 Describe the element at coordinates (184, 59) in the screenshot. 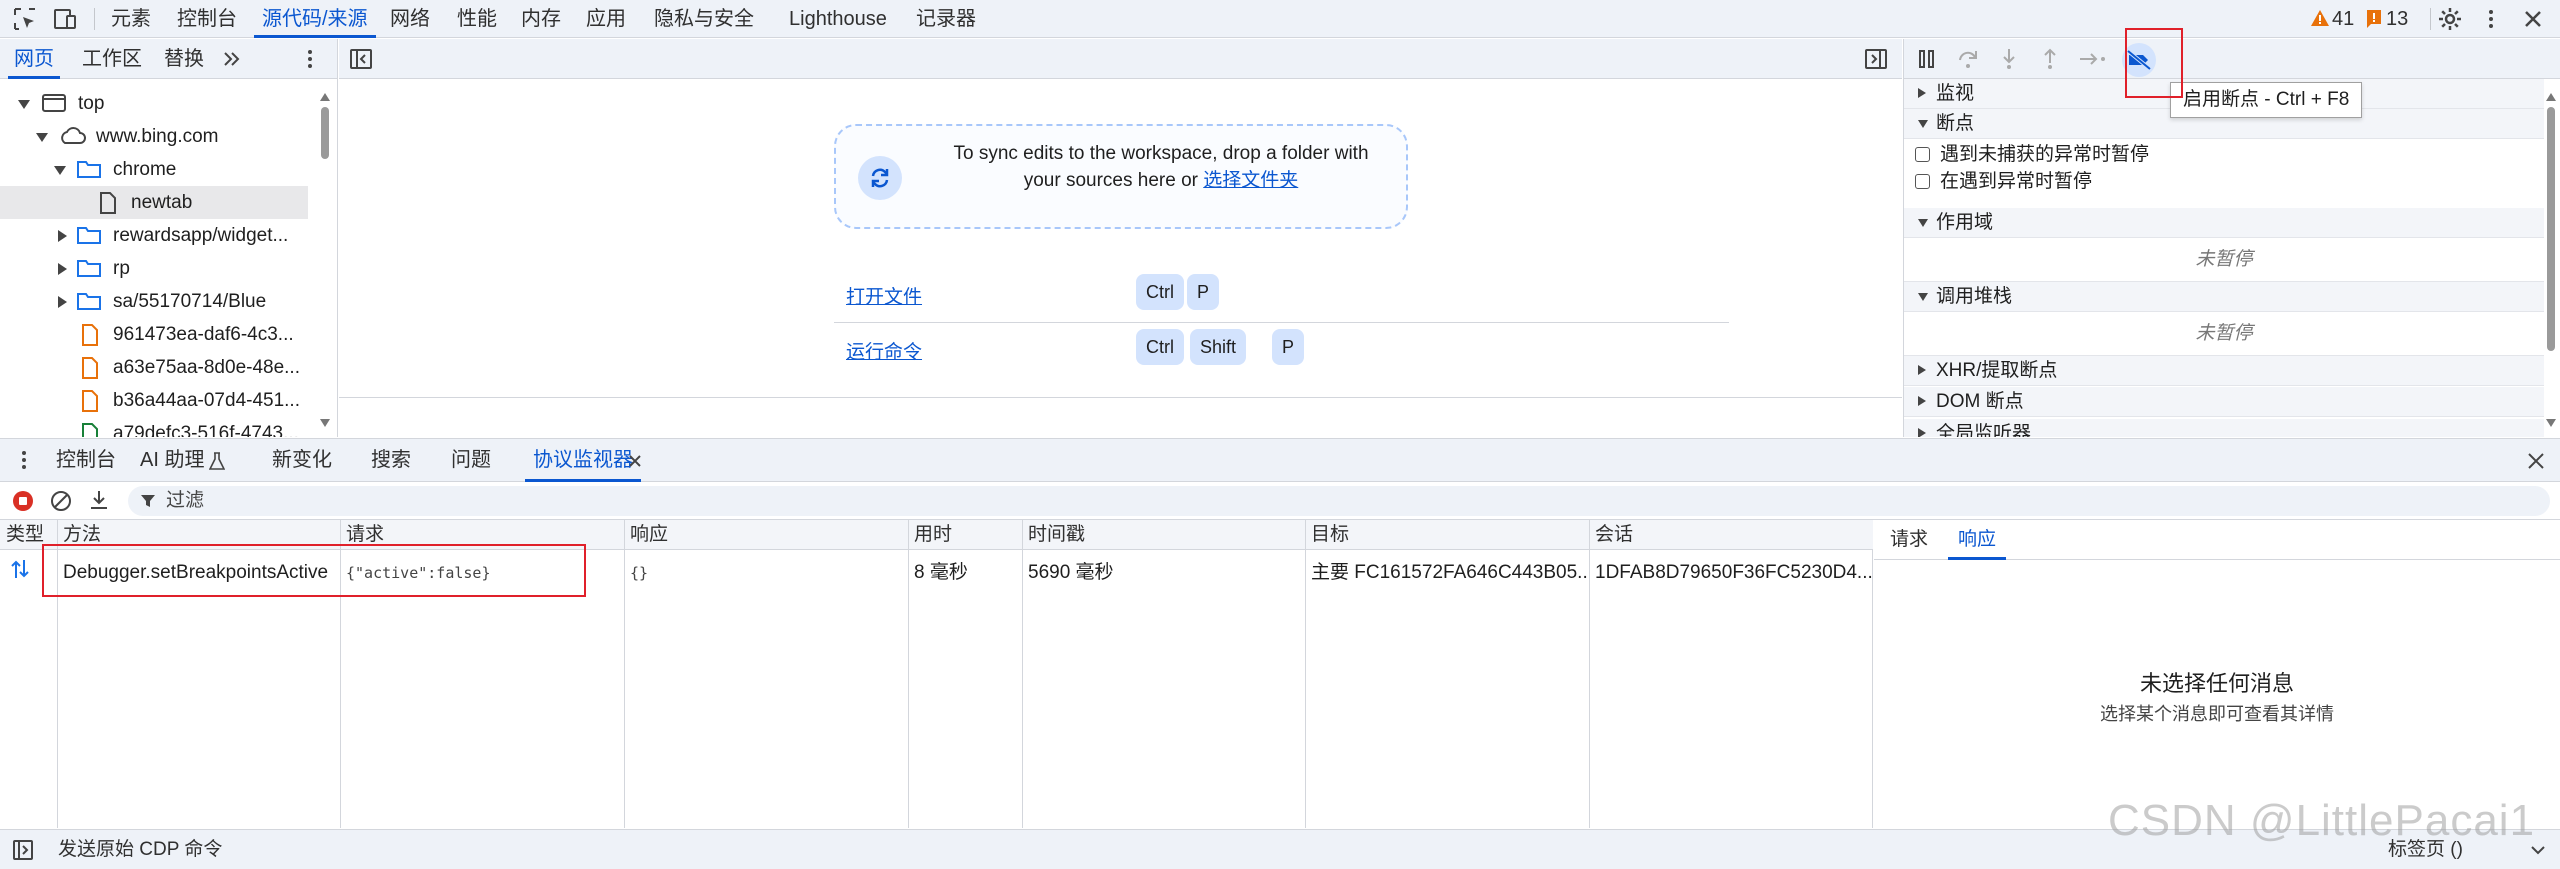

I see `tab-overrides: 替换` at that location.